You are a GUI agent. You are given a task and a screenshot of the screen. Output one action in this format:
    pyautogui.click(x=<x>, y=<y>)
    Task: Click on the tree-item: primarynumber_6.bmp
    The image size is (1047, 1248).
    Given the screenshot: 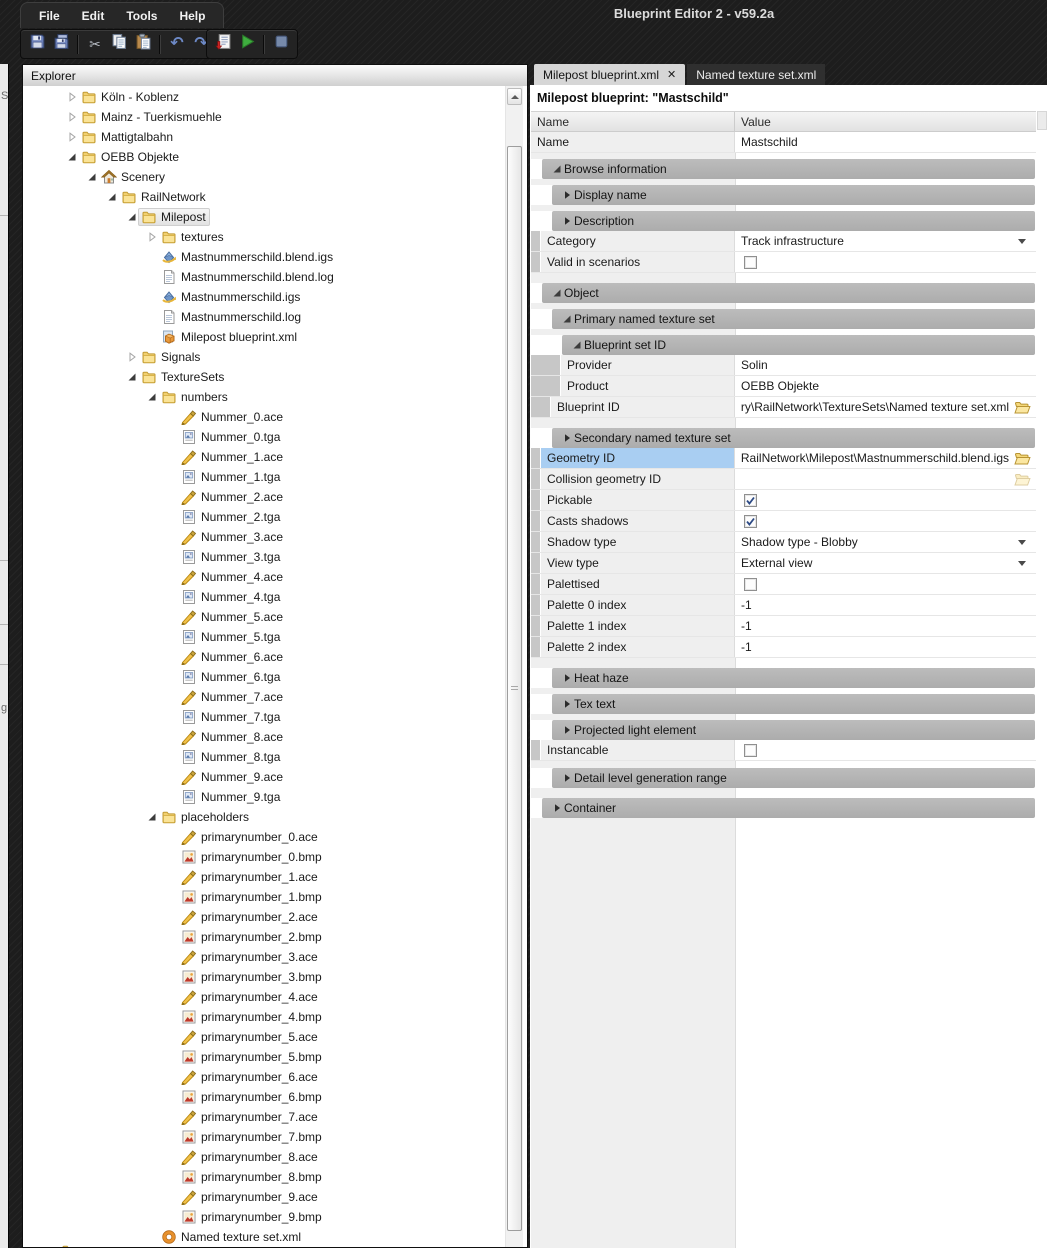 What is the action you would take?
    pyautogui.click(x=275, y=1097)
    